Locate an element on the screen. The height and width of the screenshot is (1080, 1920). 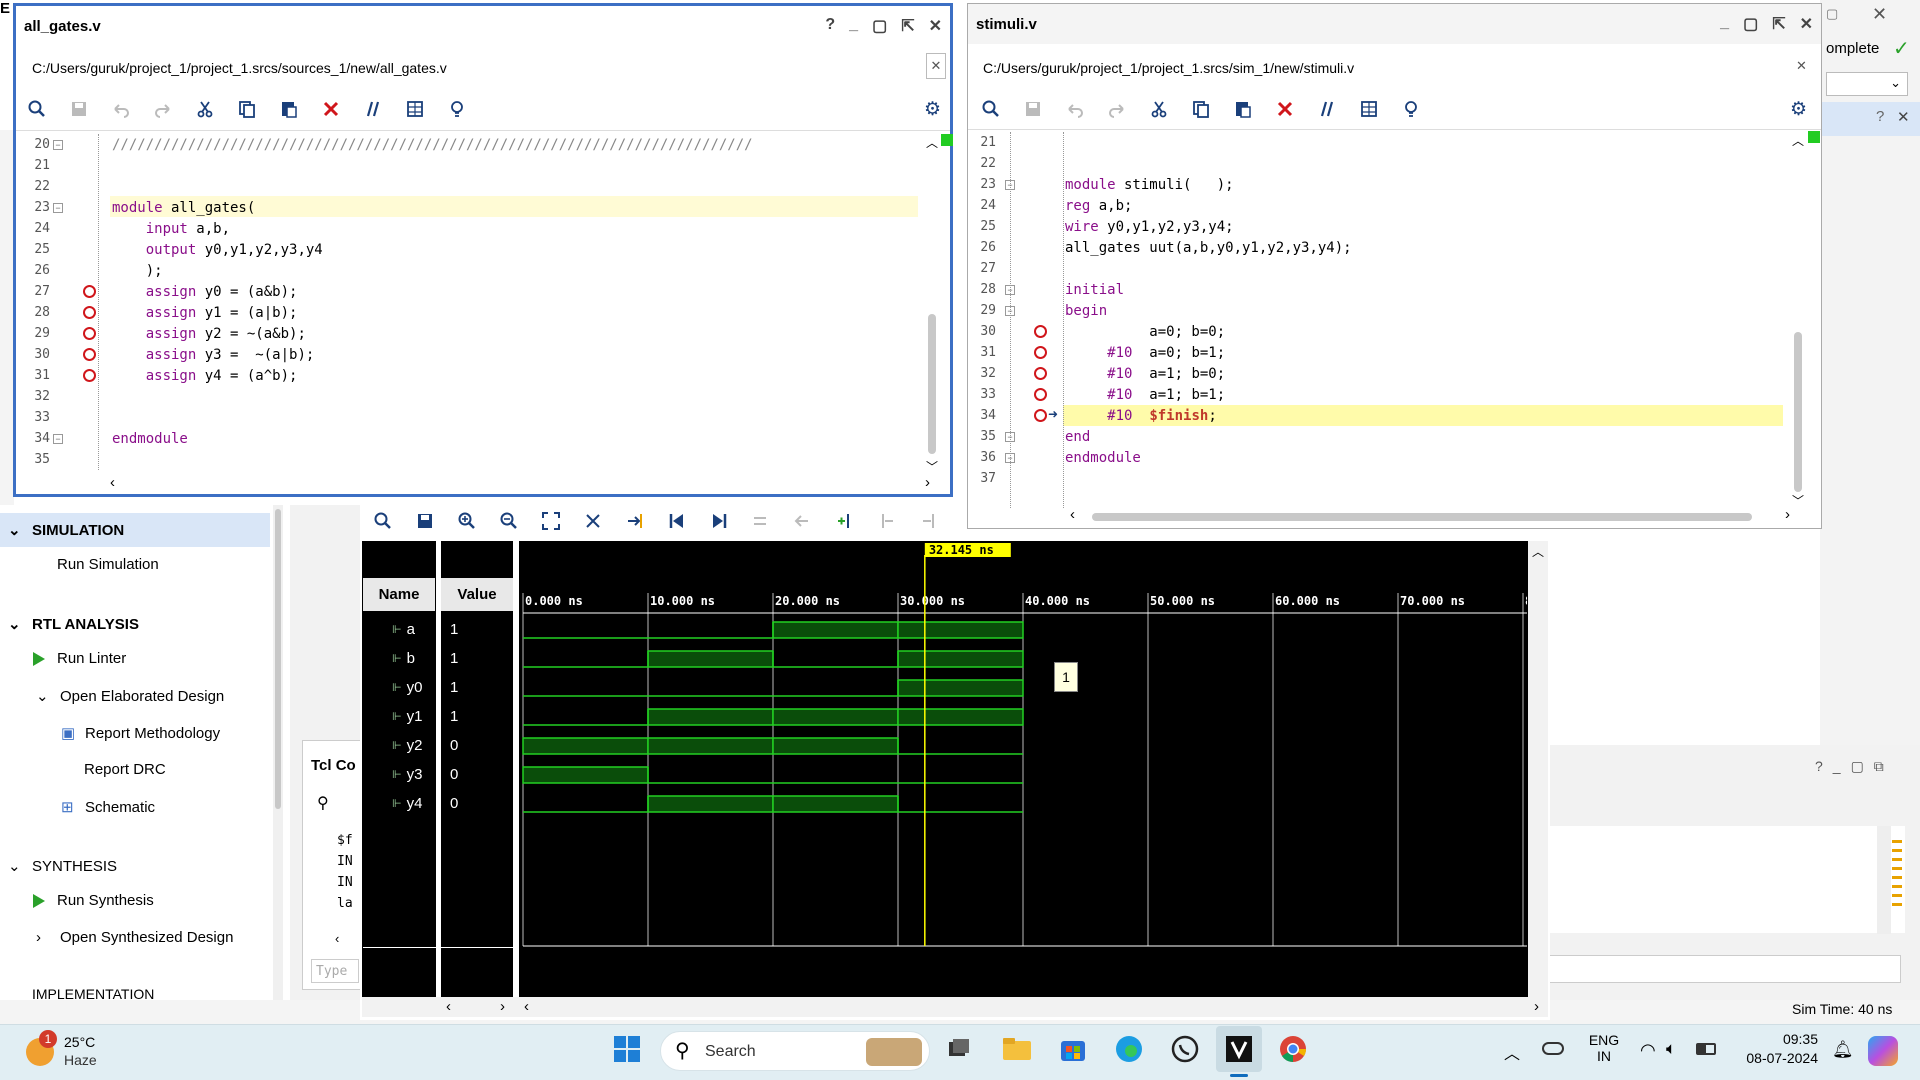
volume-icon: 🔈︎ is located at coordinates (1671, 1049).